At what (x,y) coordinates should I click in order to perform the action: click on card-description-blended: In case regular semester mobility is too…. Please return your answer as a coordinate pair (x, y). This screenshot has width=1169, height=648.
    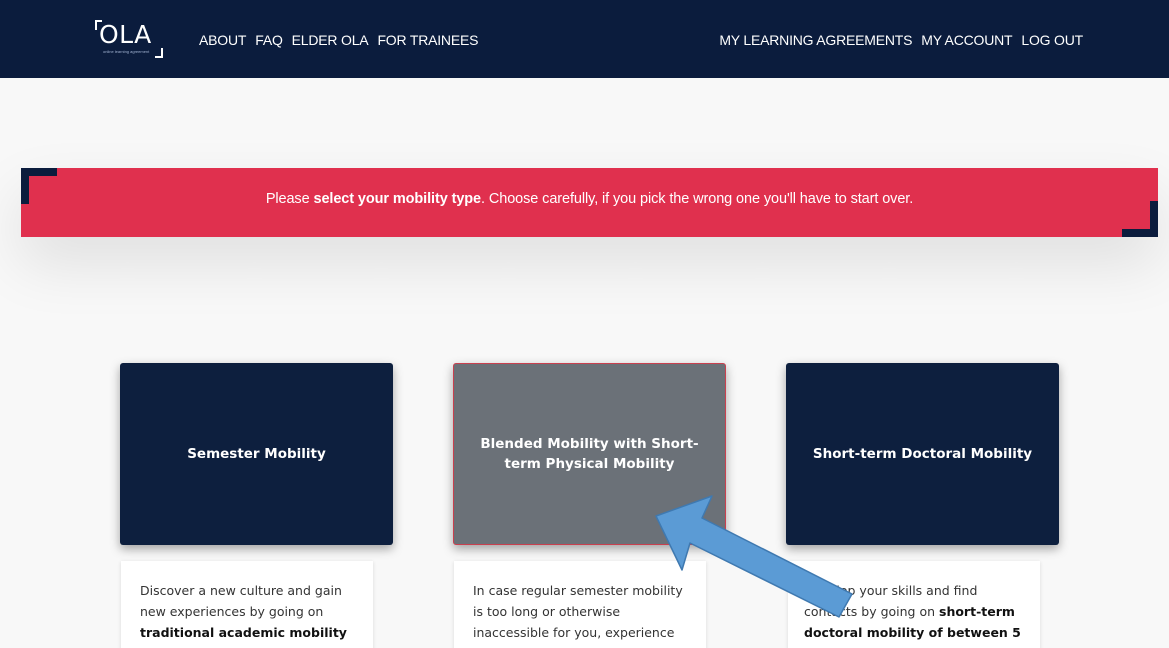
    Looking at the image, I should click on (580, 604).